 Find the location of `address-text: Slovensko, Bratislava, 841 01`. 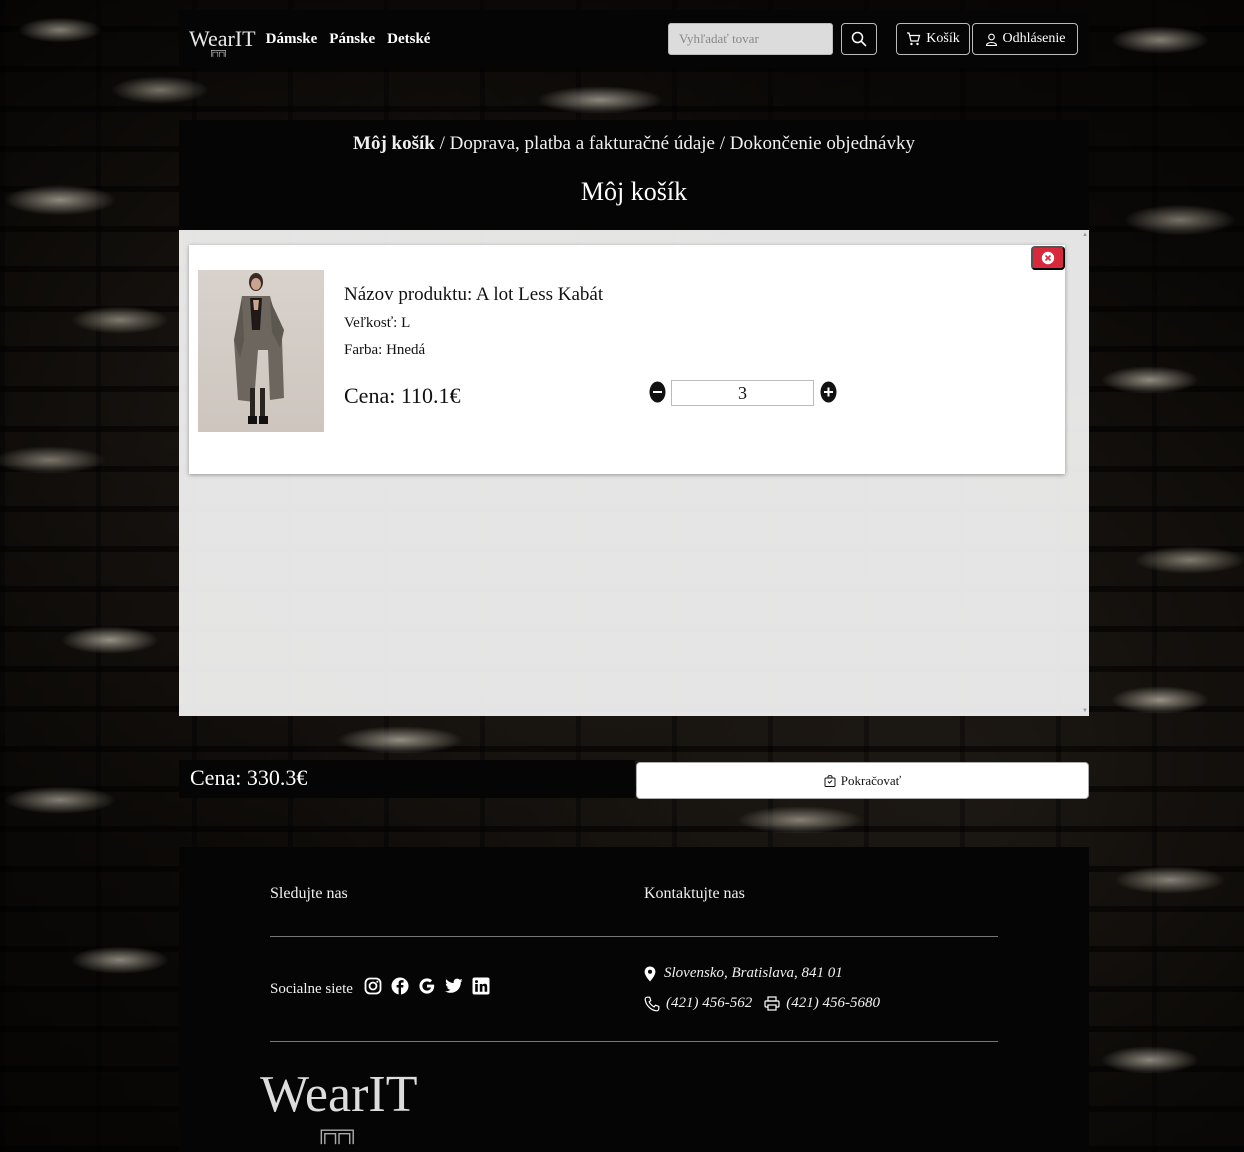

address-text: Slovensko, Bratislava, 841 01 is located at coordinates (753, 973).